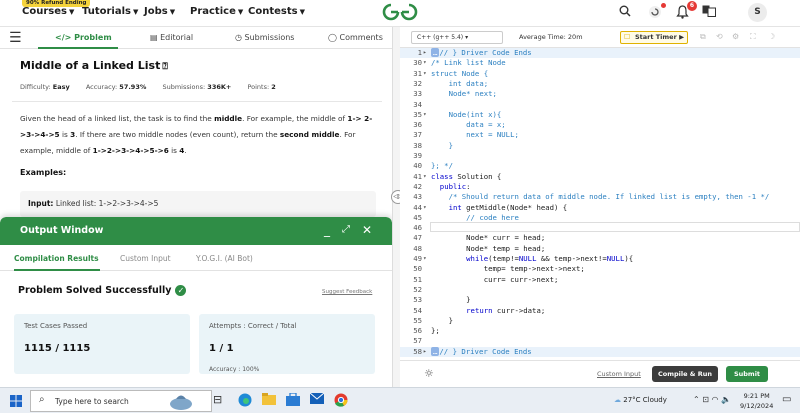 The height and width of the screenshot is (413, 800). Describe the element at coordinates (600, 125) in the screenshot. I see `code-line: 36 data = x;` at that location.